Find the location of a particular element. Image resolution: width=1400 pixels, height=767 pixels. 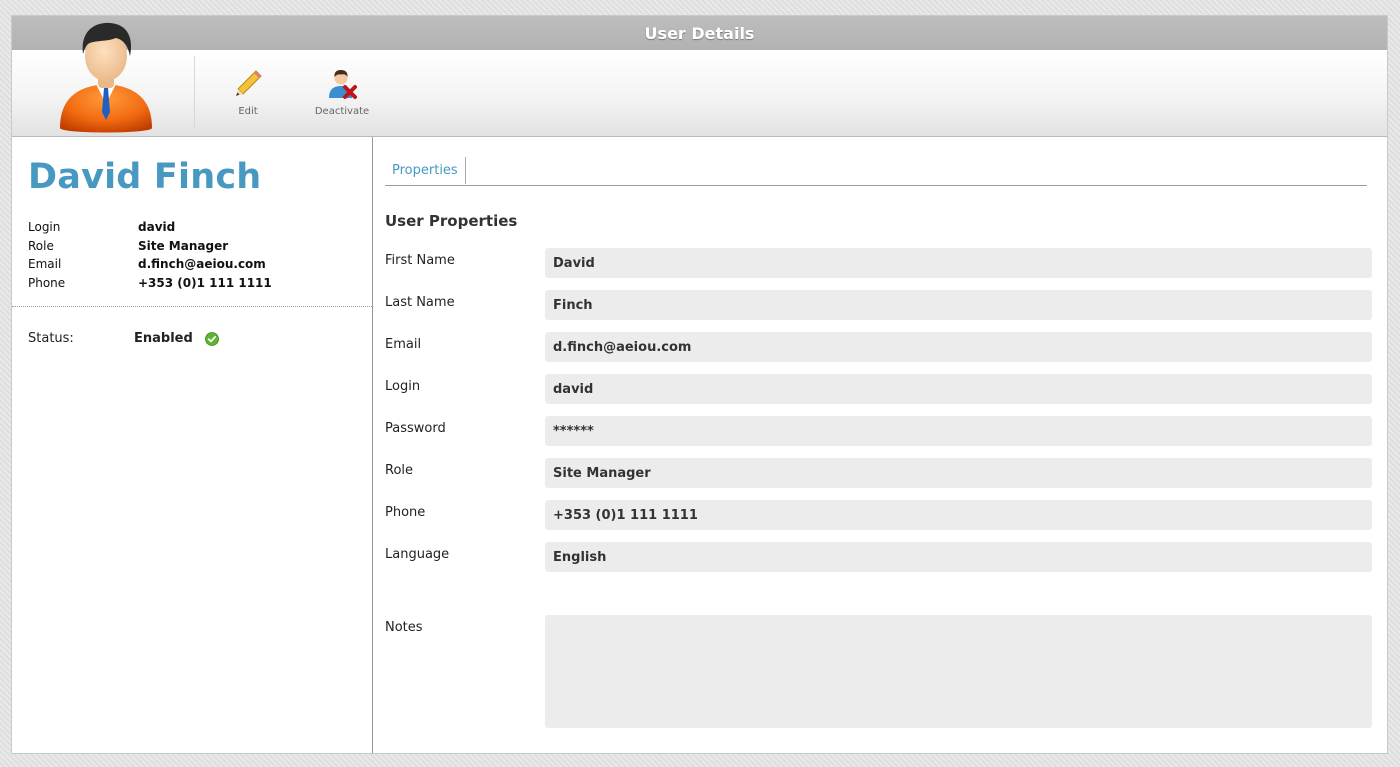

deactivate-label: Deactivate is located at coordinates (342, 111).